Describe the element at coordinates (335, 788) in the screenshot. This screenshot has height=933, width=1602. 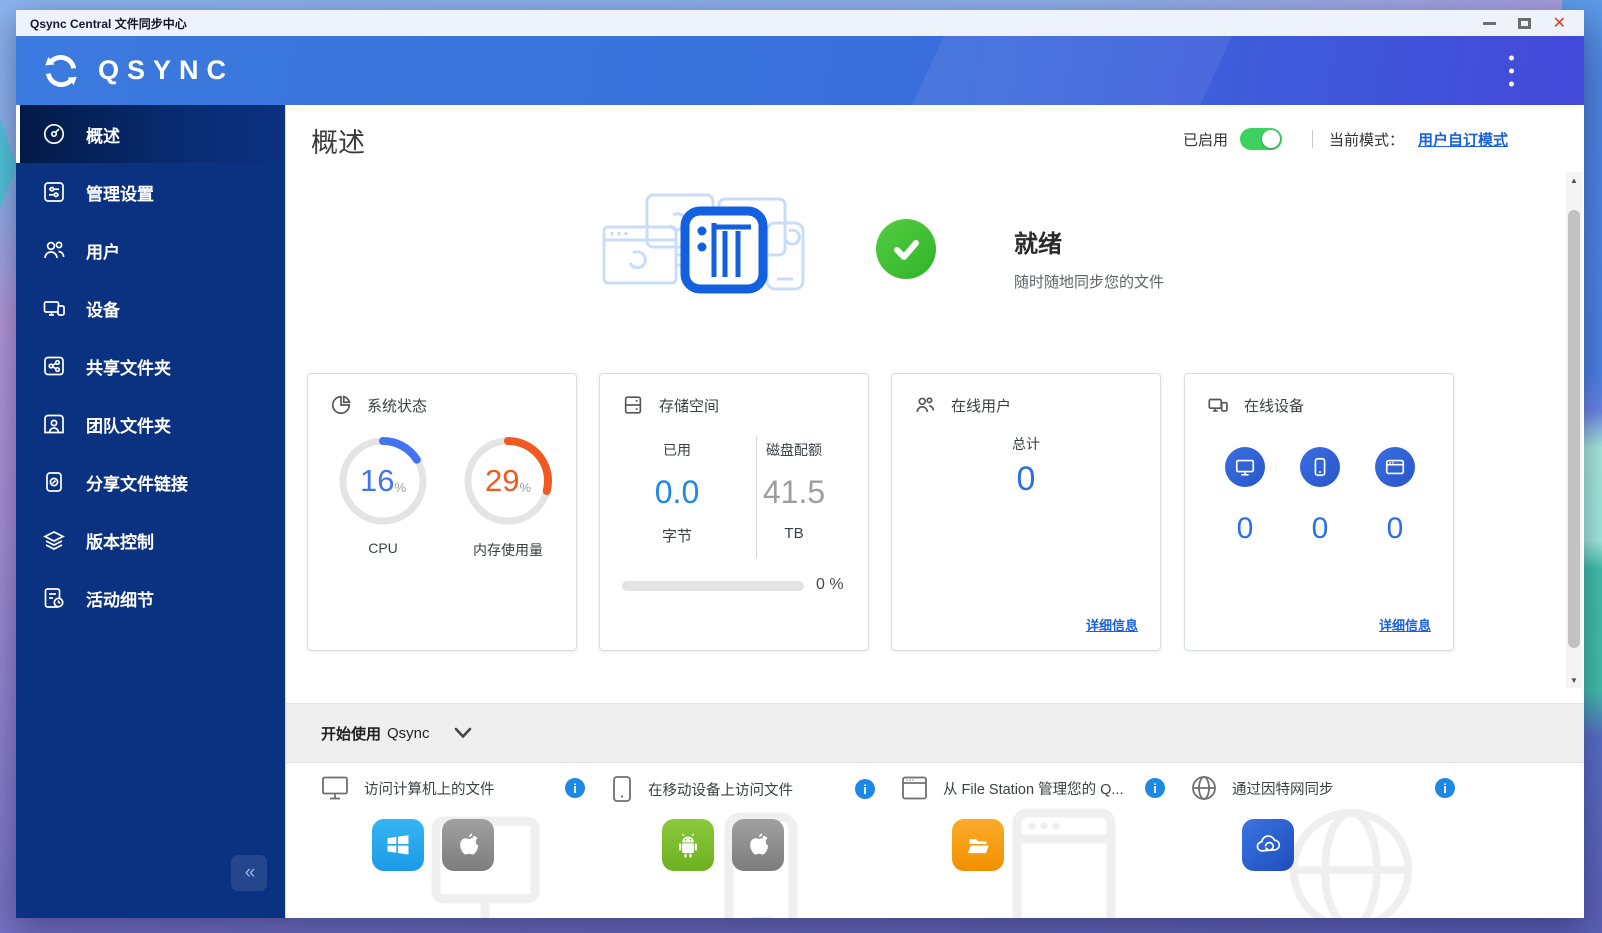
I see `computer-outline-icon` at that location.